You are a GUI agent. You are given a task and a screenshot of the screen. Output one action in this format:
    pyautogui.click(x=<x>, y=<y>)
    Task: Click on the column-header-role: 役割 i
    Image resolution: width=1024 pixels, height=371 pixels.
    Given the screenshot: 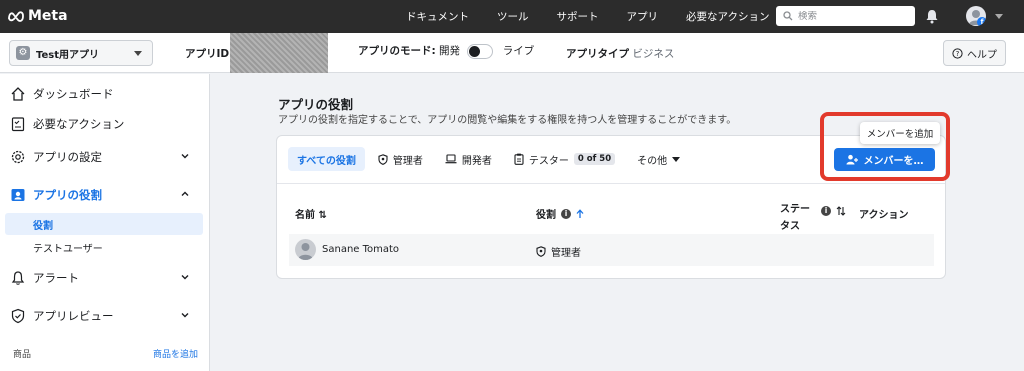 What is the action you would take?
    pyautogui.click(x=560, y=213)
    